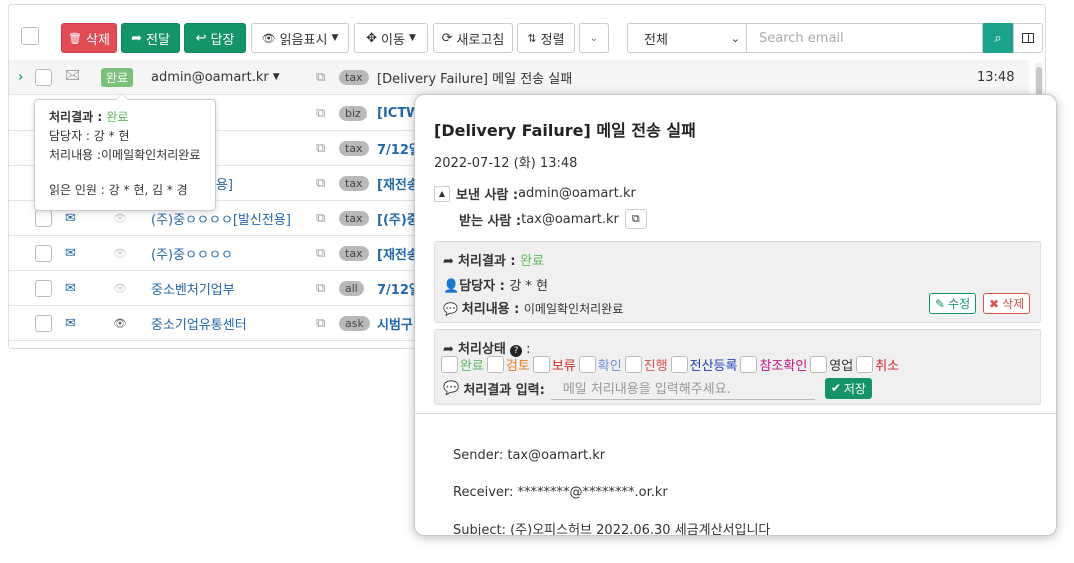  What do you see at coordinates (877, 364) in the screenshot?
I see `state-option: 취소` at bounding box center [877, 364].